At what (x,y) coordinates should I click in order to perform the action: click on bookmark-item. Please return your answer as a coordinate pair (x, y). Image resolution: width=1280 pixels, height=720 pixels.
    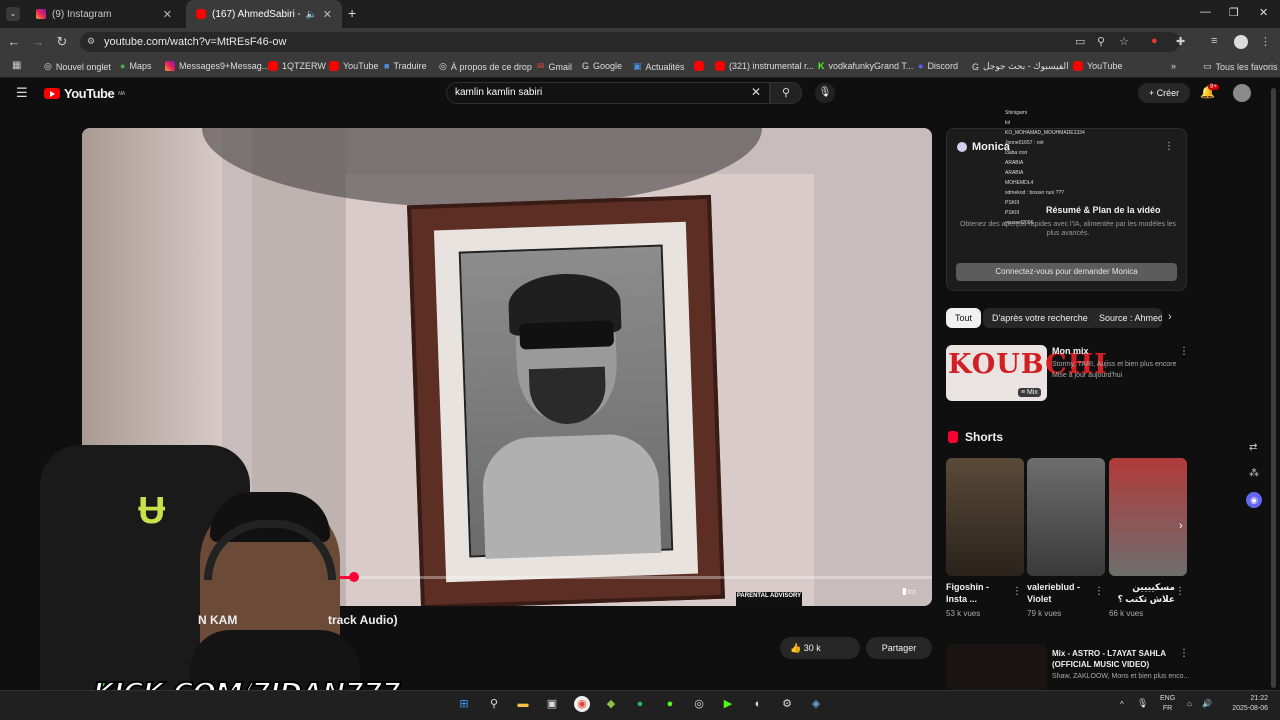
    Looking at the image, I should click on (699, 66).